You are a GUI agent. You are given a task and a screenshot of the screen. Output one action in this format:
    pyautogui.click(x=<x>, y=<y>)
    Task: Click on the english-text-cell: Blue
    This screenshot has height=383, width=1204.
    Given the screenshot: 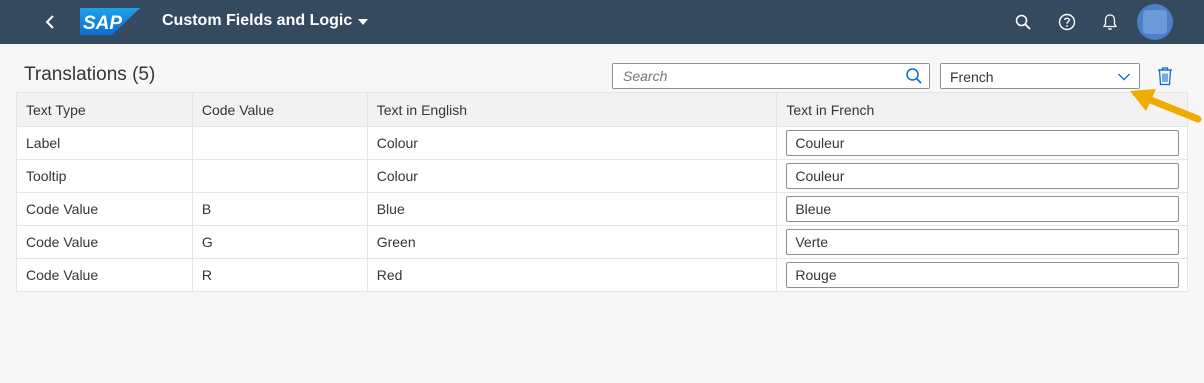 What is the action you would take?
    pyautogui.click(x=572, y=209)
    